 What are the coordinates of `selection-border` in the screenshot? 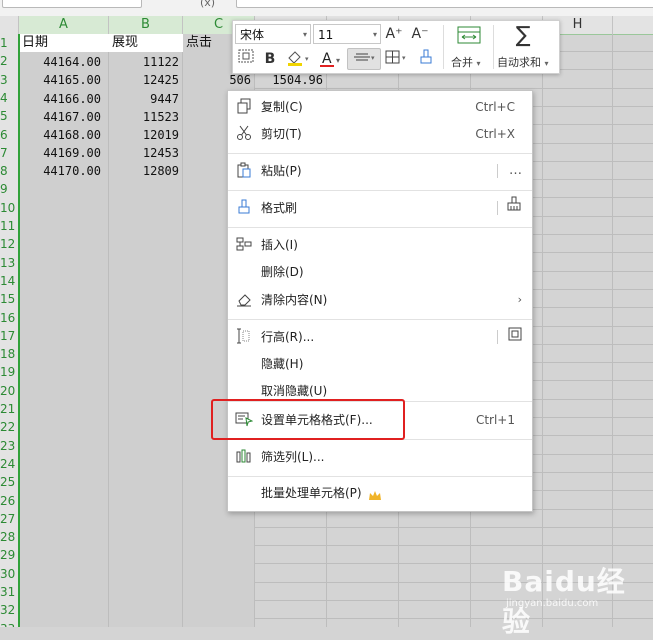 It's located at (19, 330).